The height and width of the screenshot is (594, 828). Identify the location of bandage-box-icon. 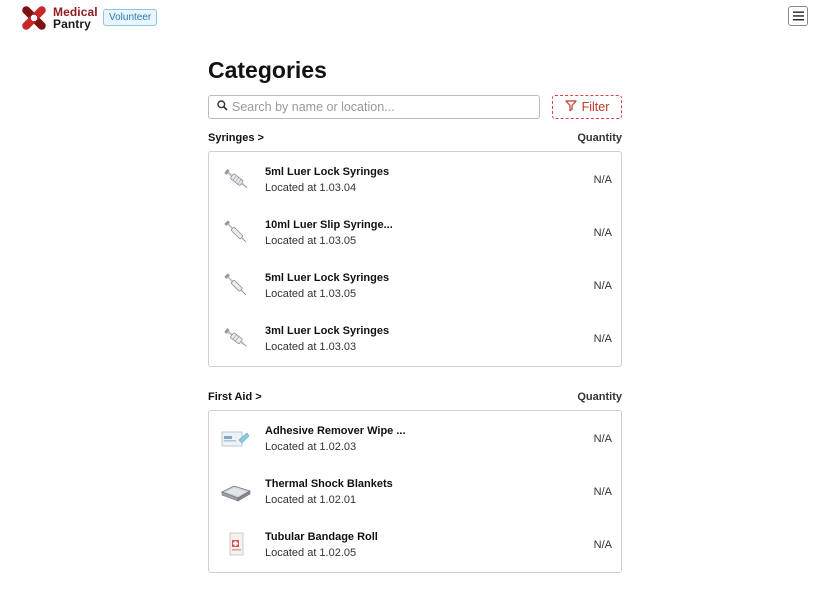
(236, 544).